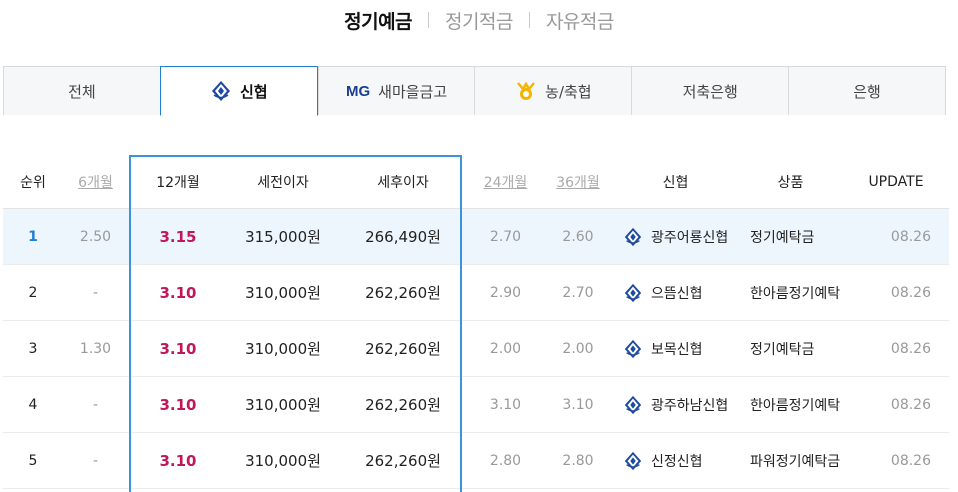  What do you see at coordinates (505, 460) in the screenshot?
I see `rate-24-months: 2.80` at bounding box center [505, 460].